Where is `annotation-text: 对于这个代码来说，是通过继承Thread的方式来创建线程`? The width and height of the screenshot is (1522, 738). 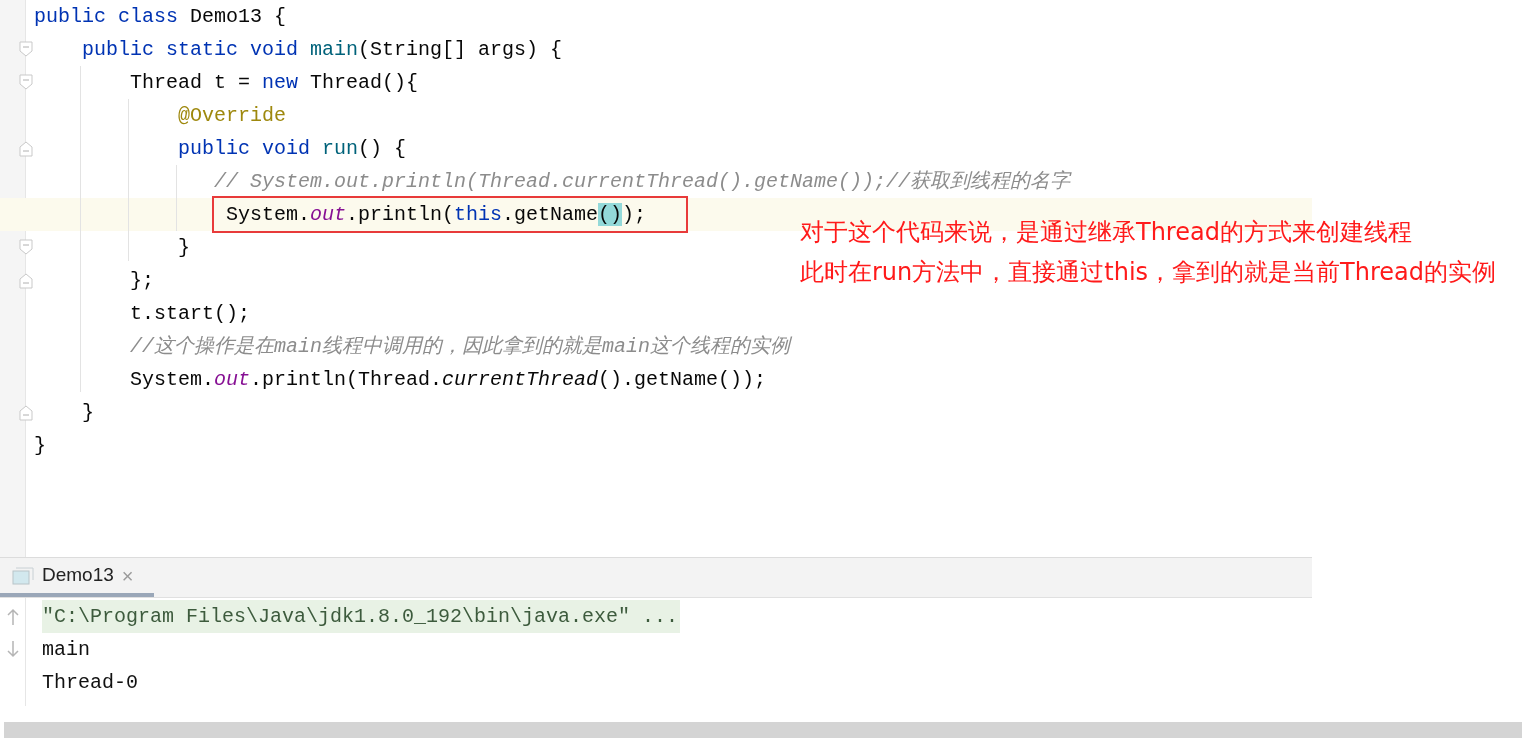
annotation-text: 对于这个代码来说，是通过继承Thread的方式来创建线程 is located at coordinates (1106, 232).